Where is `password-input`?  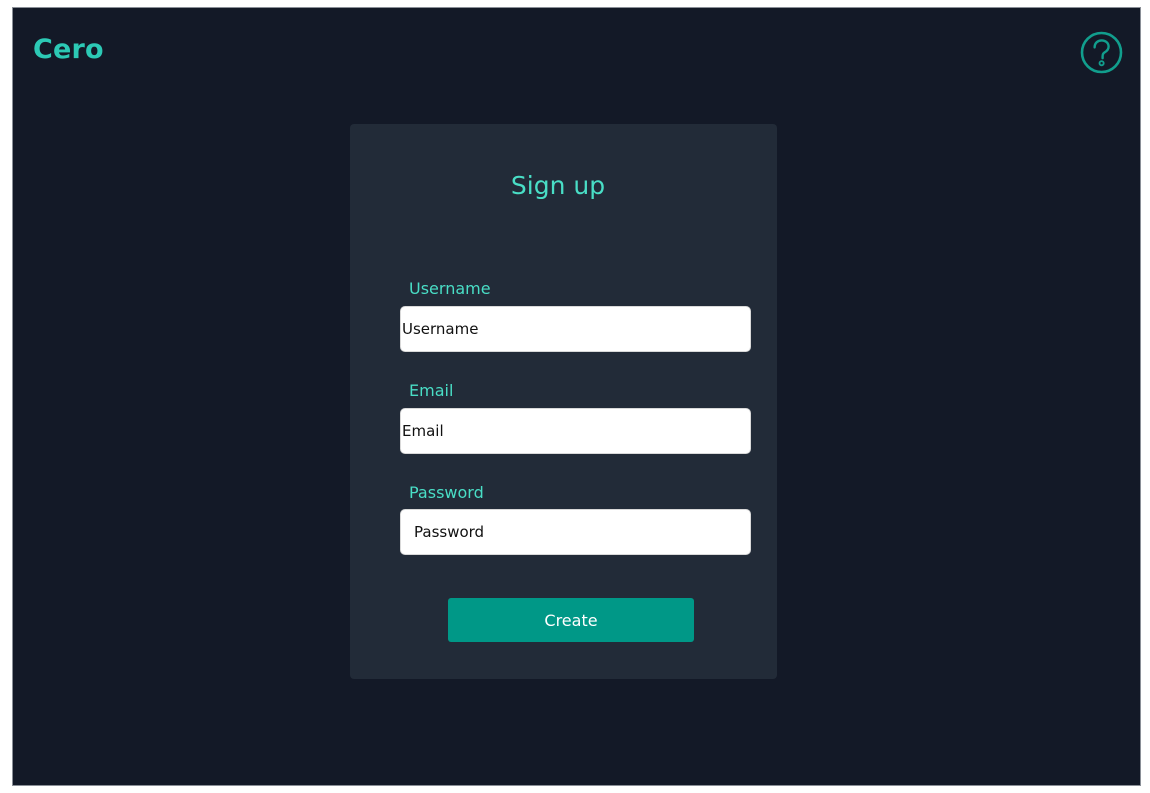
password-input is located at coordinates (575, 532).